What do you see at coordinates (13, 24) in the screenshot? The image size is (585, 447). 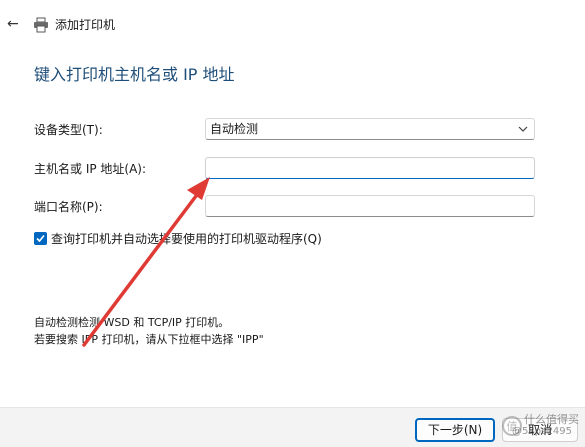 I see `back-arrow-icon: ←` at bounding box center [13, 24].